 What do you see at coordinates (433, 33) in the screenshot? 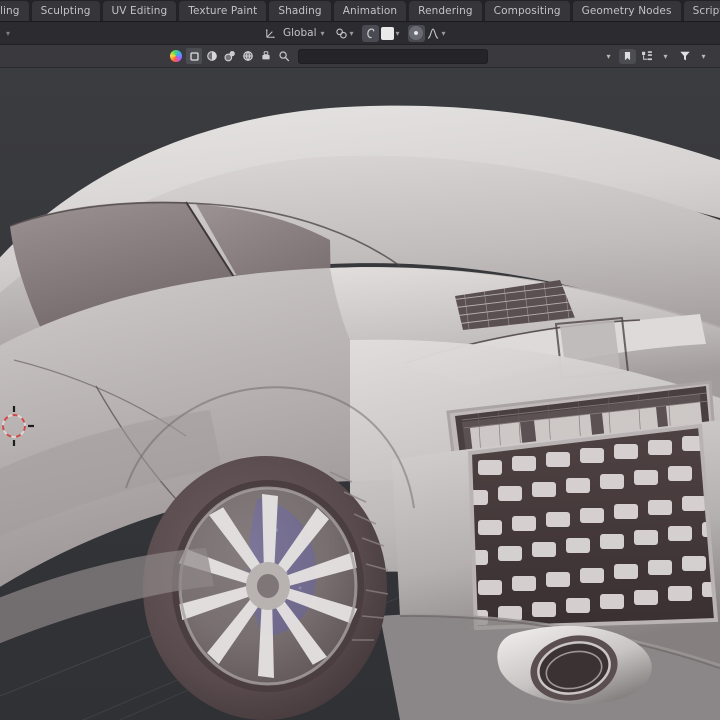
I see `falloff-curve-icon` at bounding box center [433, 33].